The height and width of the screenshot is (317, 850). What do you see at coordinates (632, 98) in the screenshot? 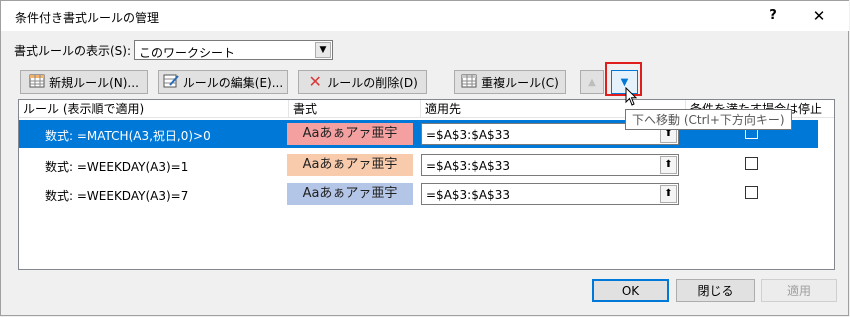
I see `mouse-cursor-icon` at bounding box center [632, 98].